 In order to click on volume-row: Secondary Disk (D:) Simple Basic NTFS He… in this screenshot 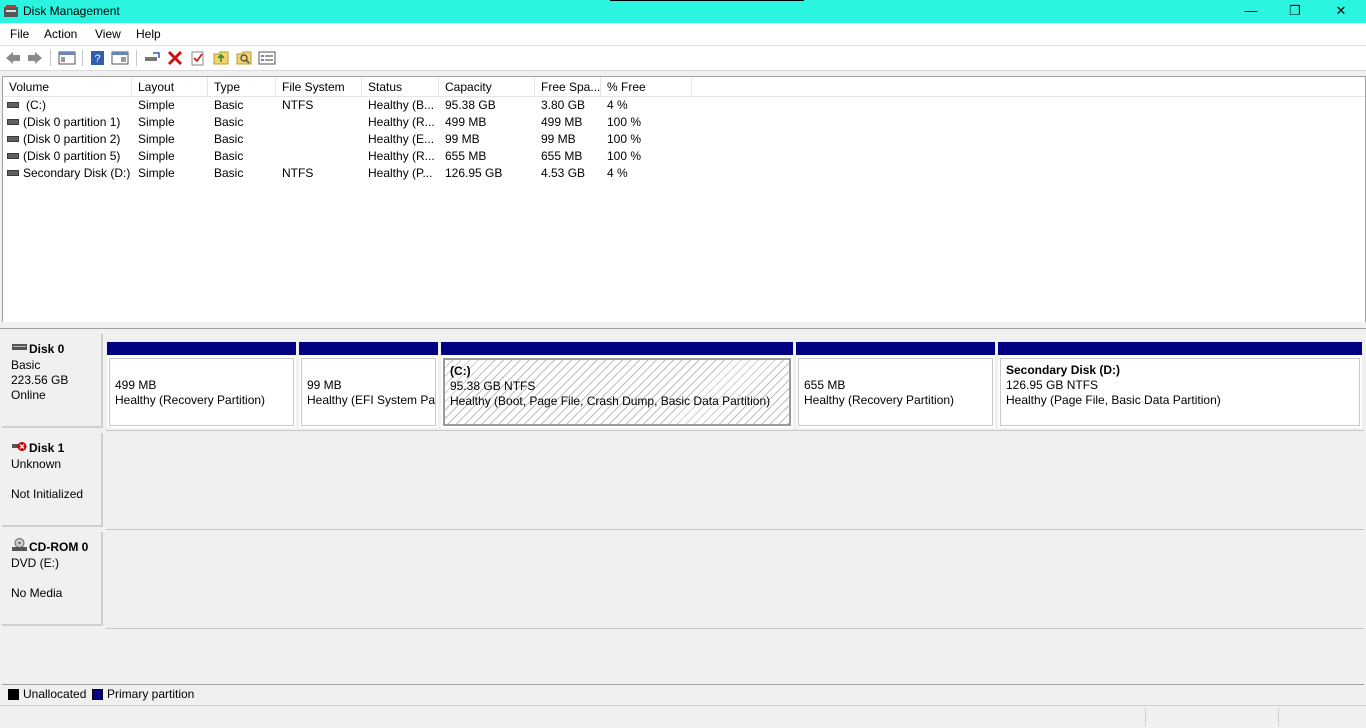, I will do `click(684, 173)`.